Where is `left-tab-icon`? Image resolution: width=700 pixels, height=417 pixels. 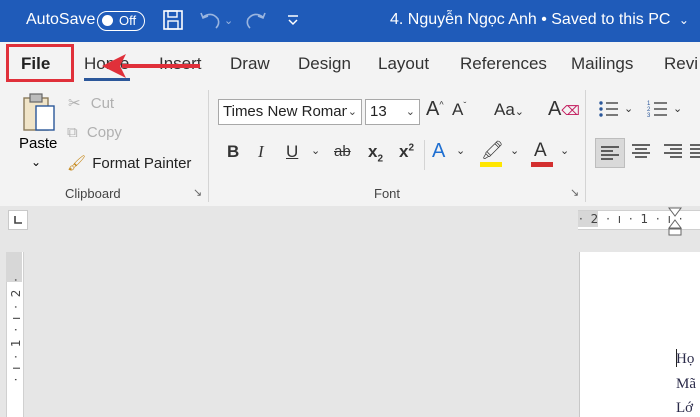 left-tab-icon is located at coordinates (18, 220).